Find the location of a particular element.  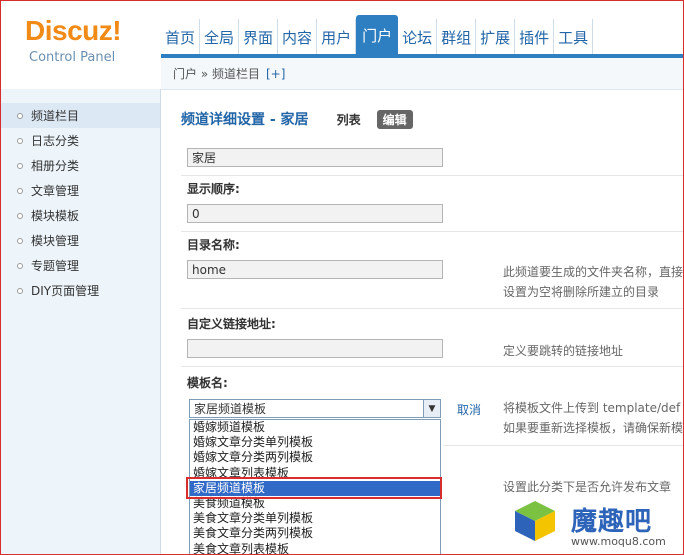

breadcrumb-add-link: [+] is located at coordinates (275, 74).